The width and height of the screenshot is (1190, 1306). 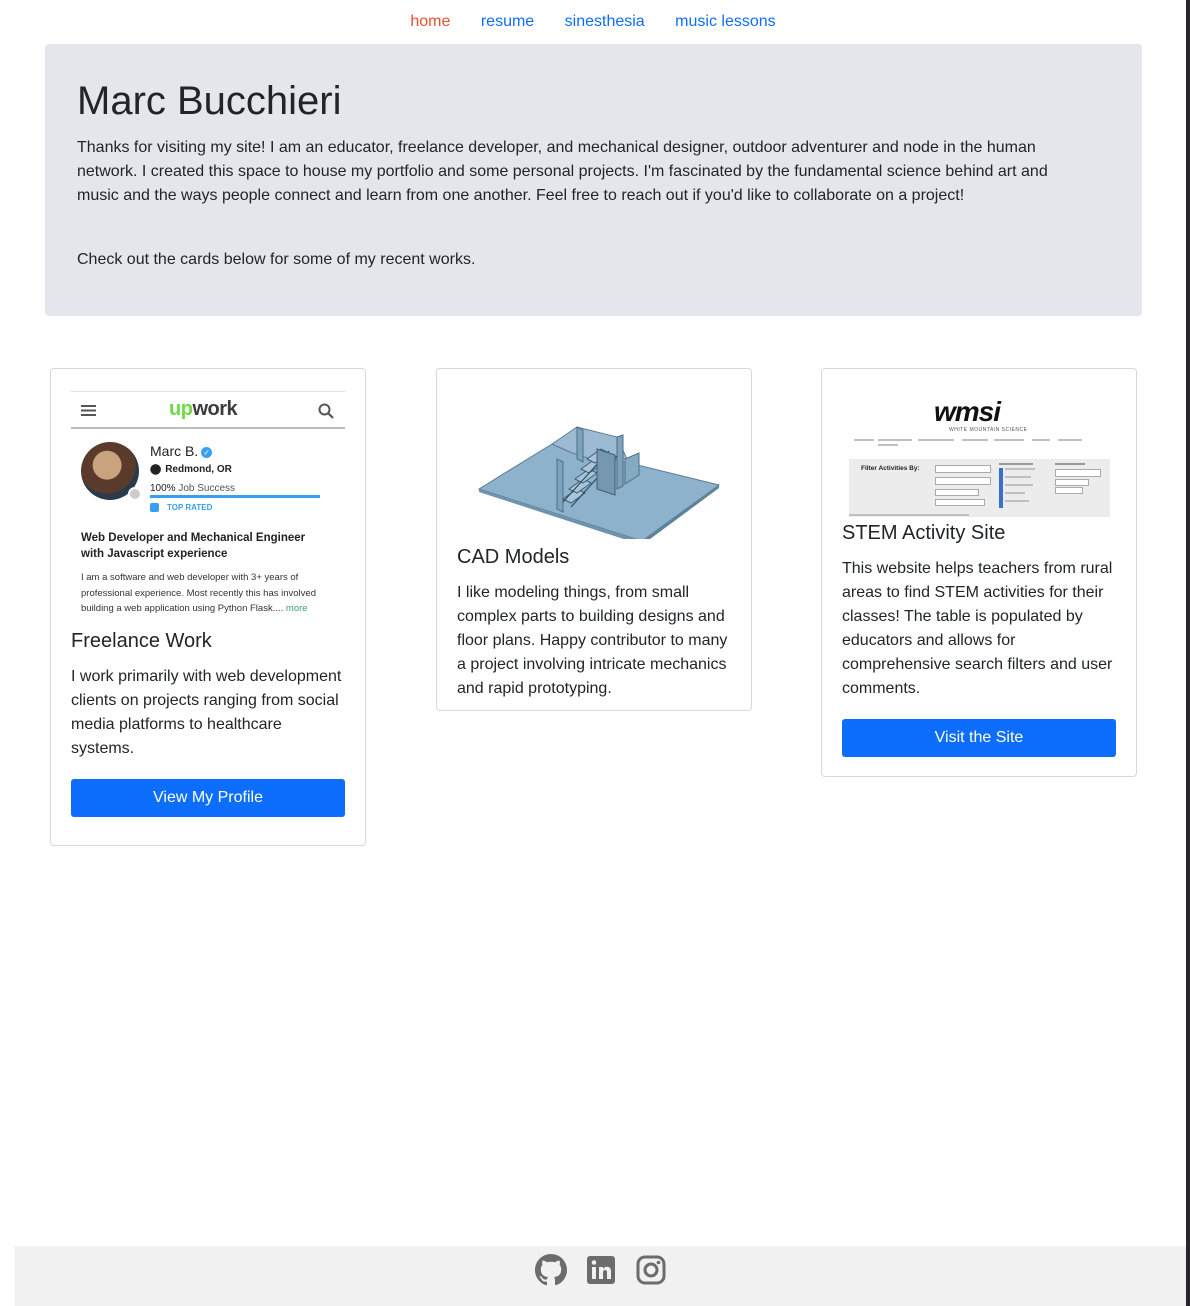 I want to click on instagram-icon, so click(x=651, y=1270).